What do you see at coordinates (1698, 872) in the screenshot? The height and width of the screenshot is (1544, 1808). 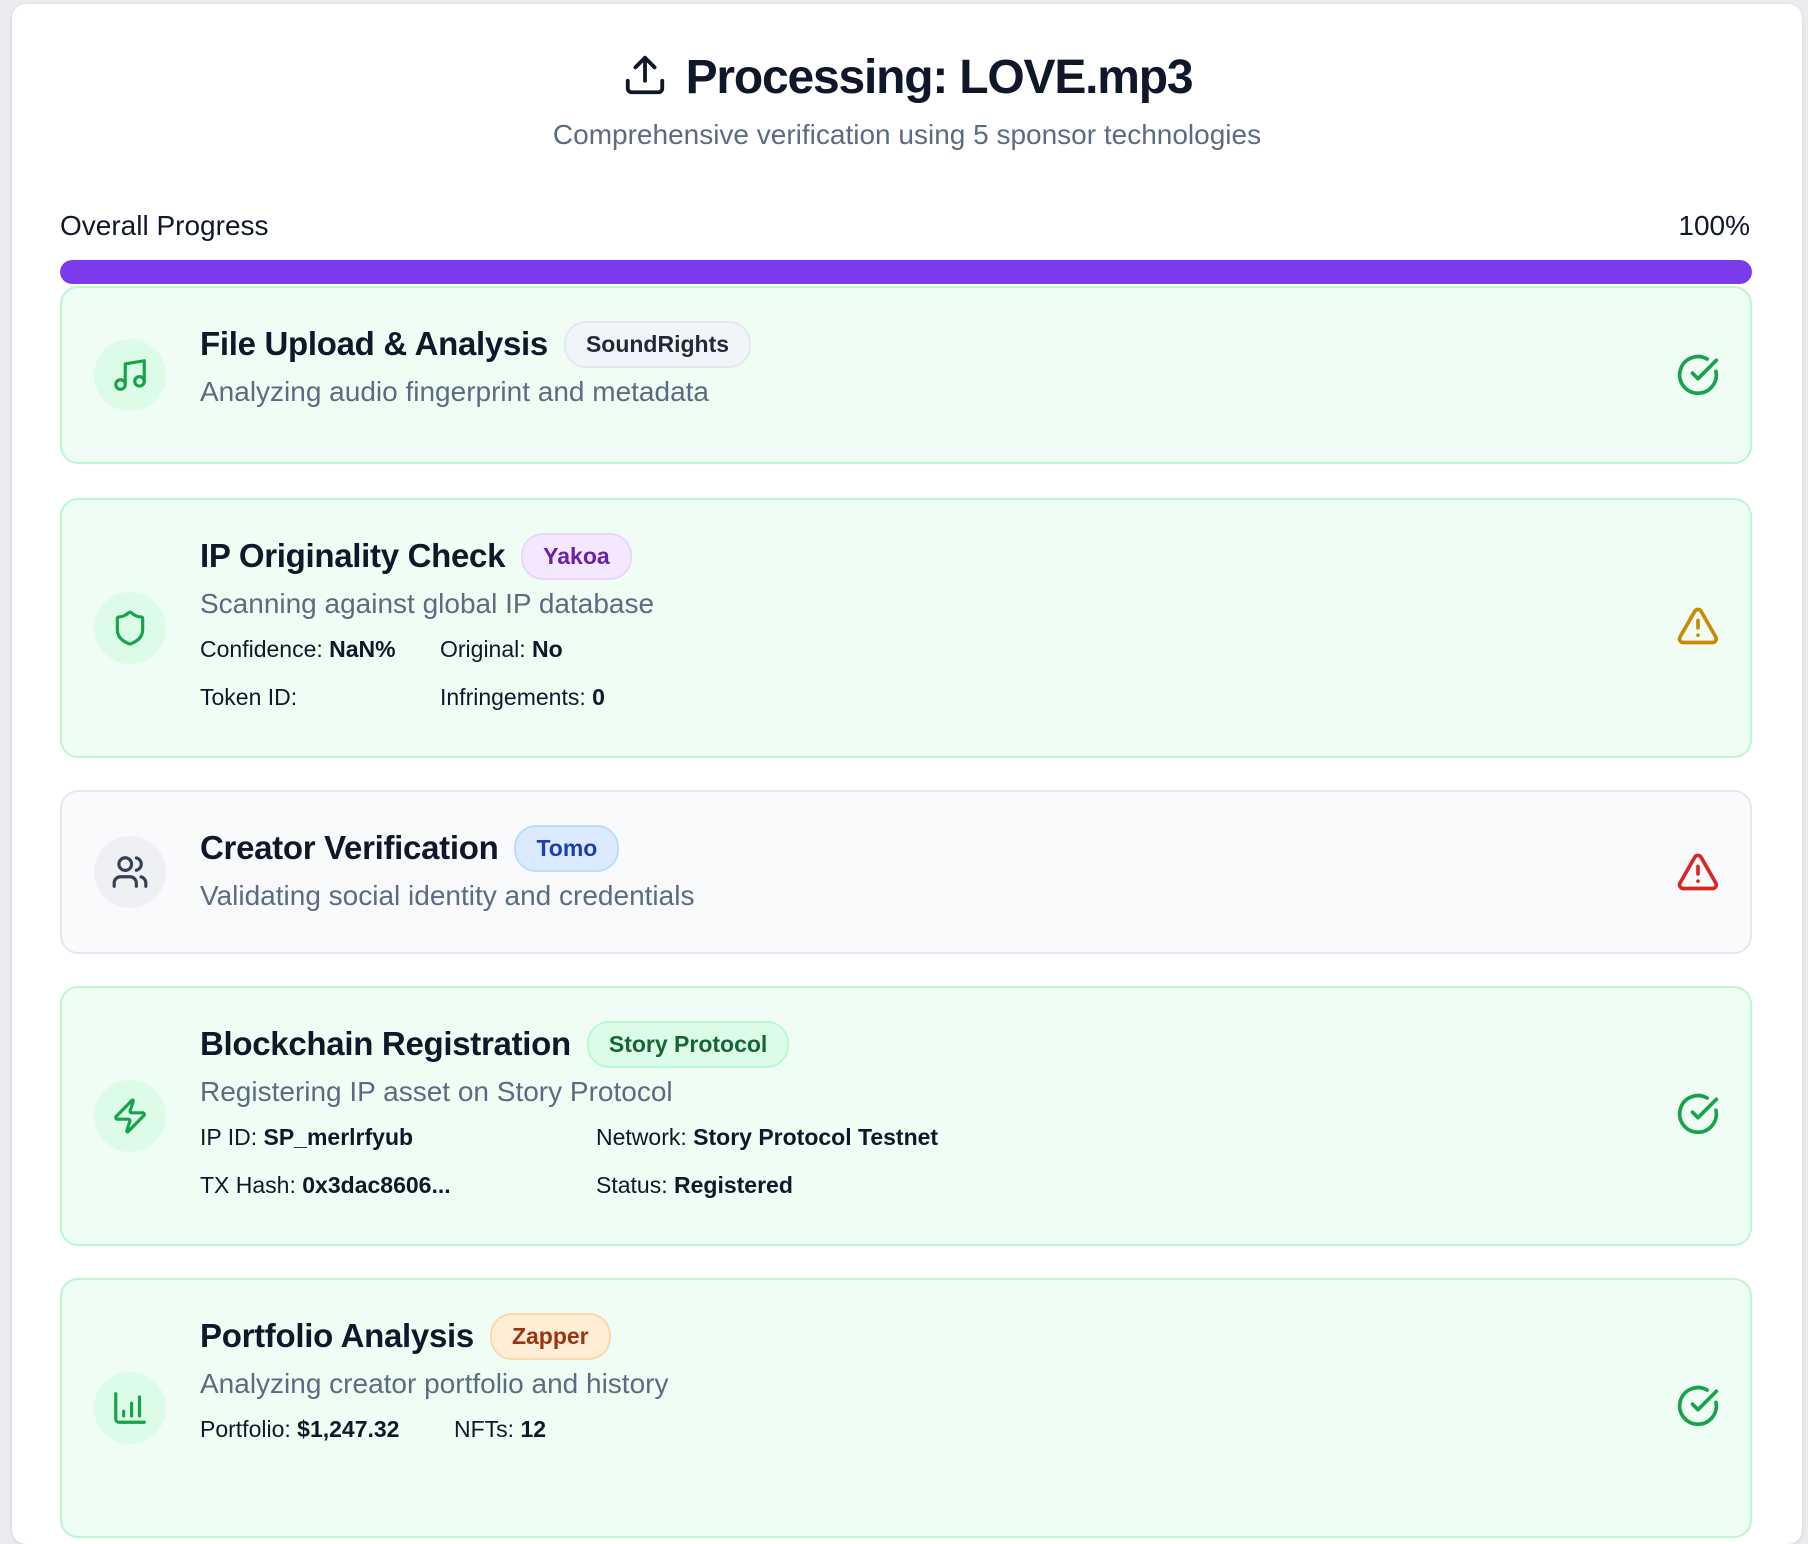 I see `error-icon` at bounding box center [1698, 872].